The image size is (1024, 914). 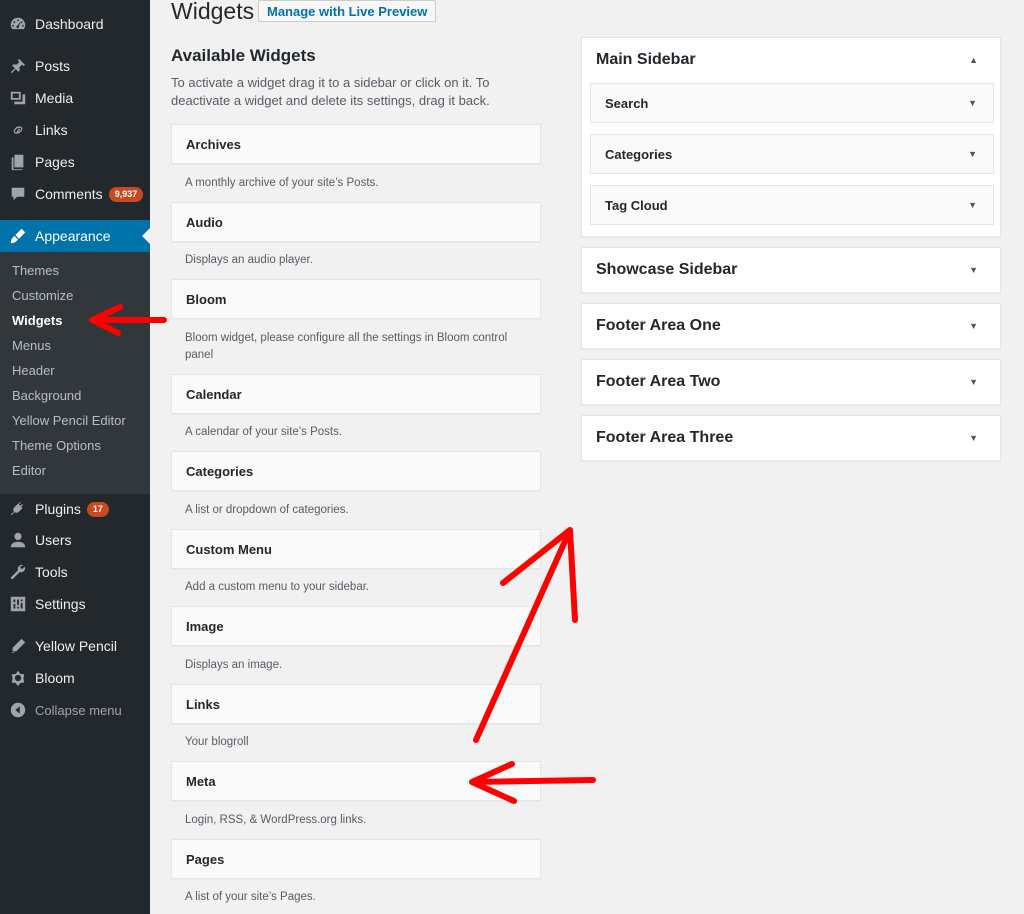 I want to click on menu-item-label: Plugins, so click(x=58, y=509).